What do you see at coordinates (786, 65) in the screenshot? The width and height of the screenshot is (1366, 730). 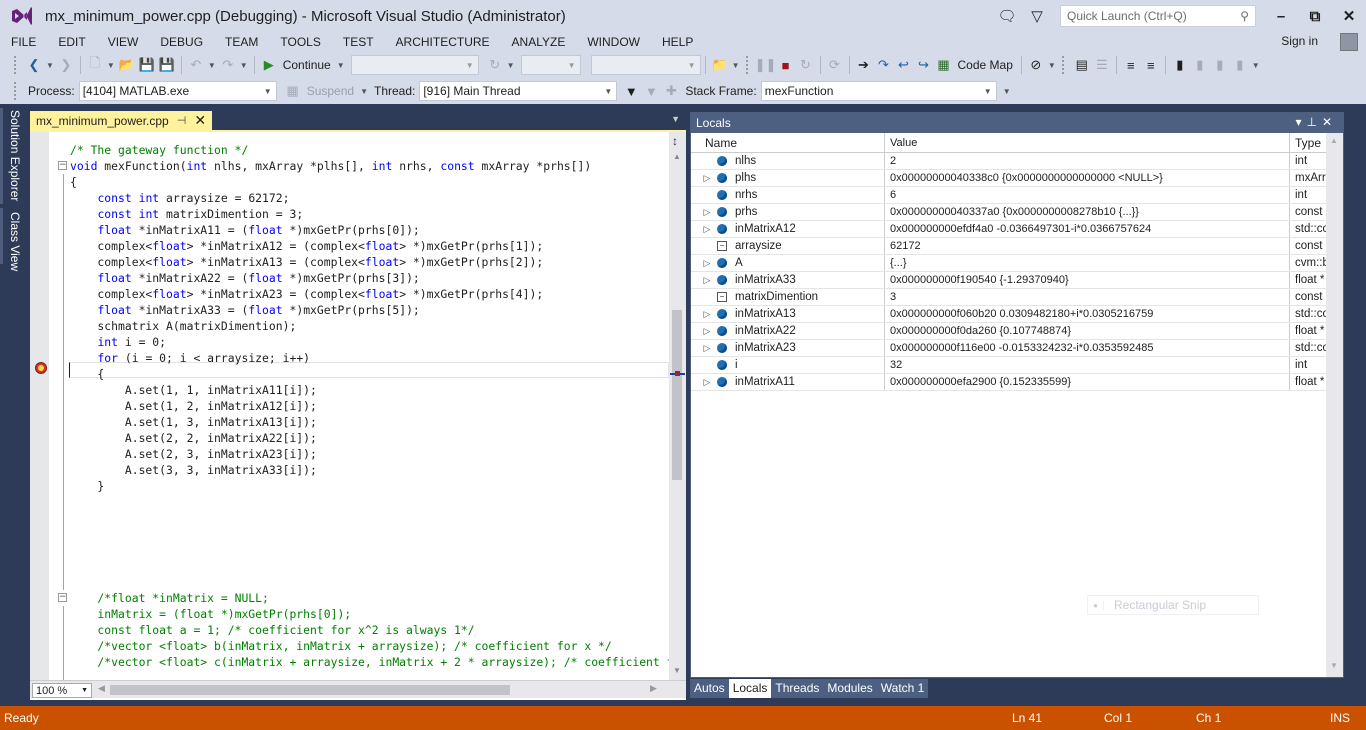 I see `stop-debugging-icon: ■` at bounding box center [786, 65].